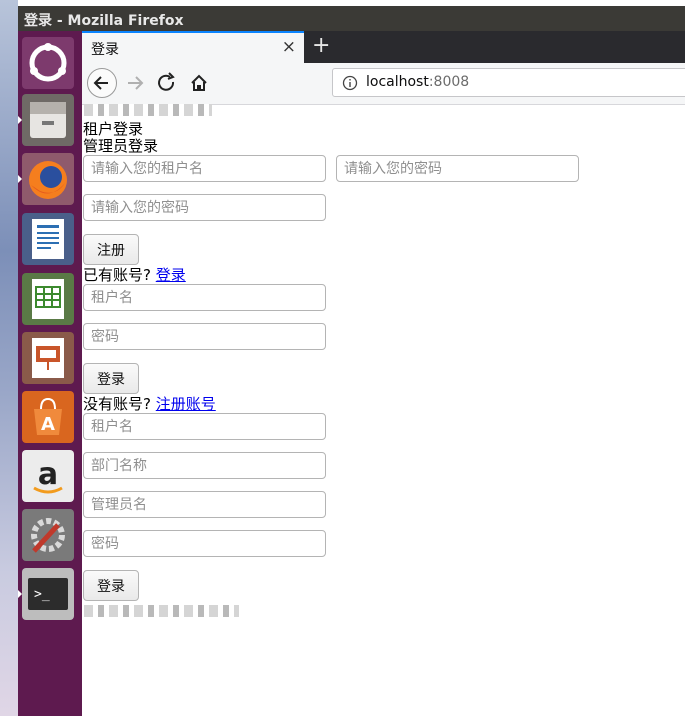 This screenshot has height=716, width=685. I want to click on admin-name-input, so click(204, 504).